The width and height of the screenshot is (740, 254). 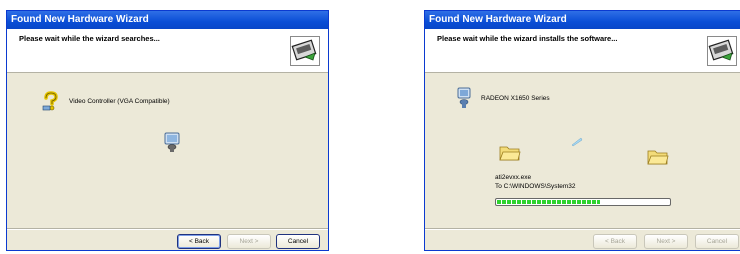 I want to click on question-mark-icon, so click(x=50, y=101).